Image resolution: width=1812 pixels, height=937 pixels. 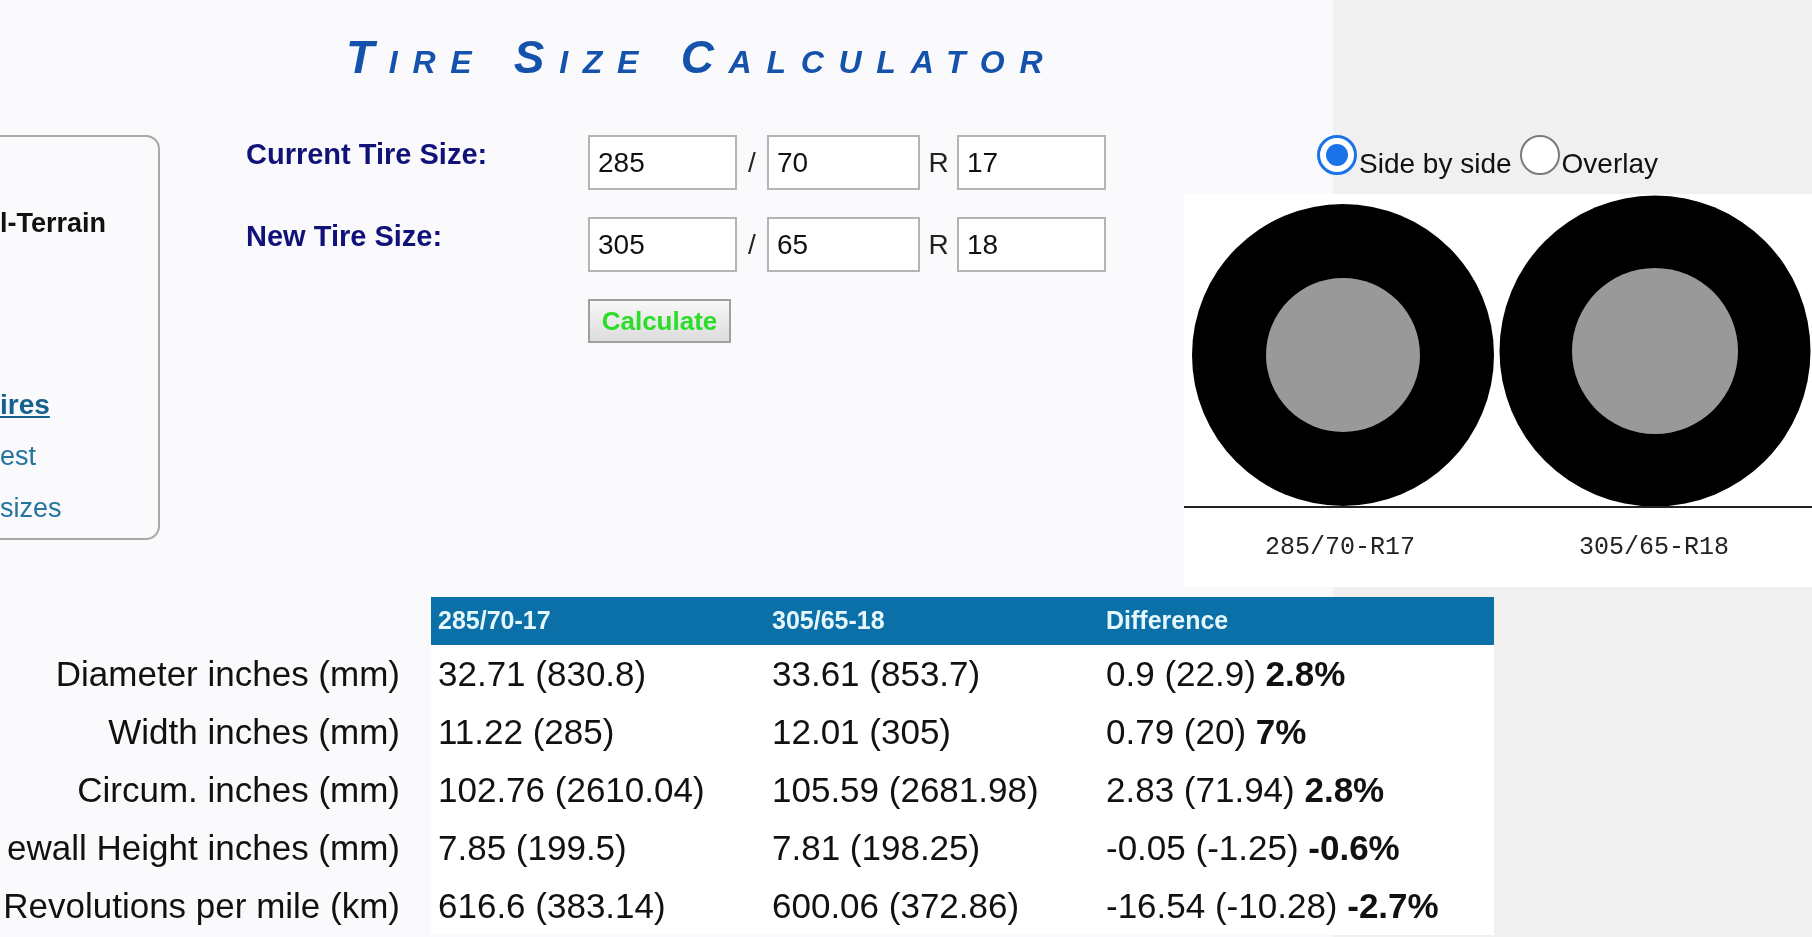 What do you see at coordinates (1340, 548) in the screenshot?
I see `tire-size-label: 285/70-R17` at bounding box center [1340, 548].